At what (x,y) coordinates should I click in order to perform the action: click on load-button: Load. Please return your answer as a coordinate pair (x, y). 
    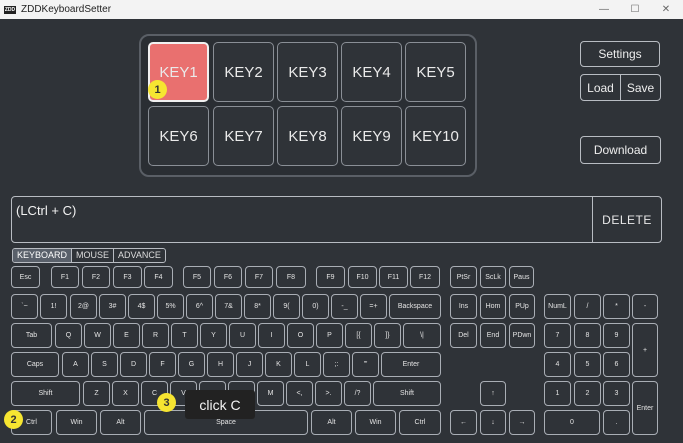
    Looking at the image, I should click on (600, 87).